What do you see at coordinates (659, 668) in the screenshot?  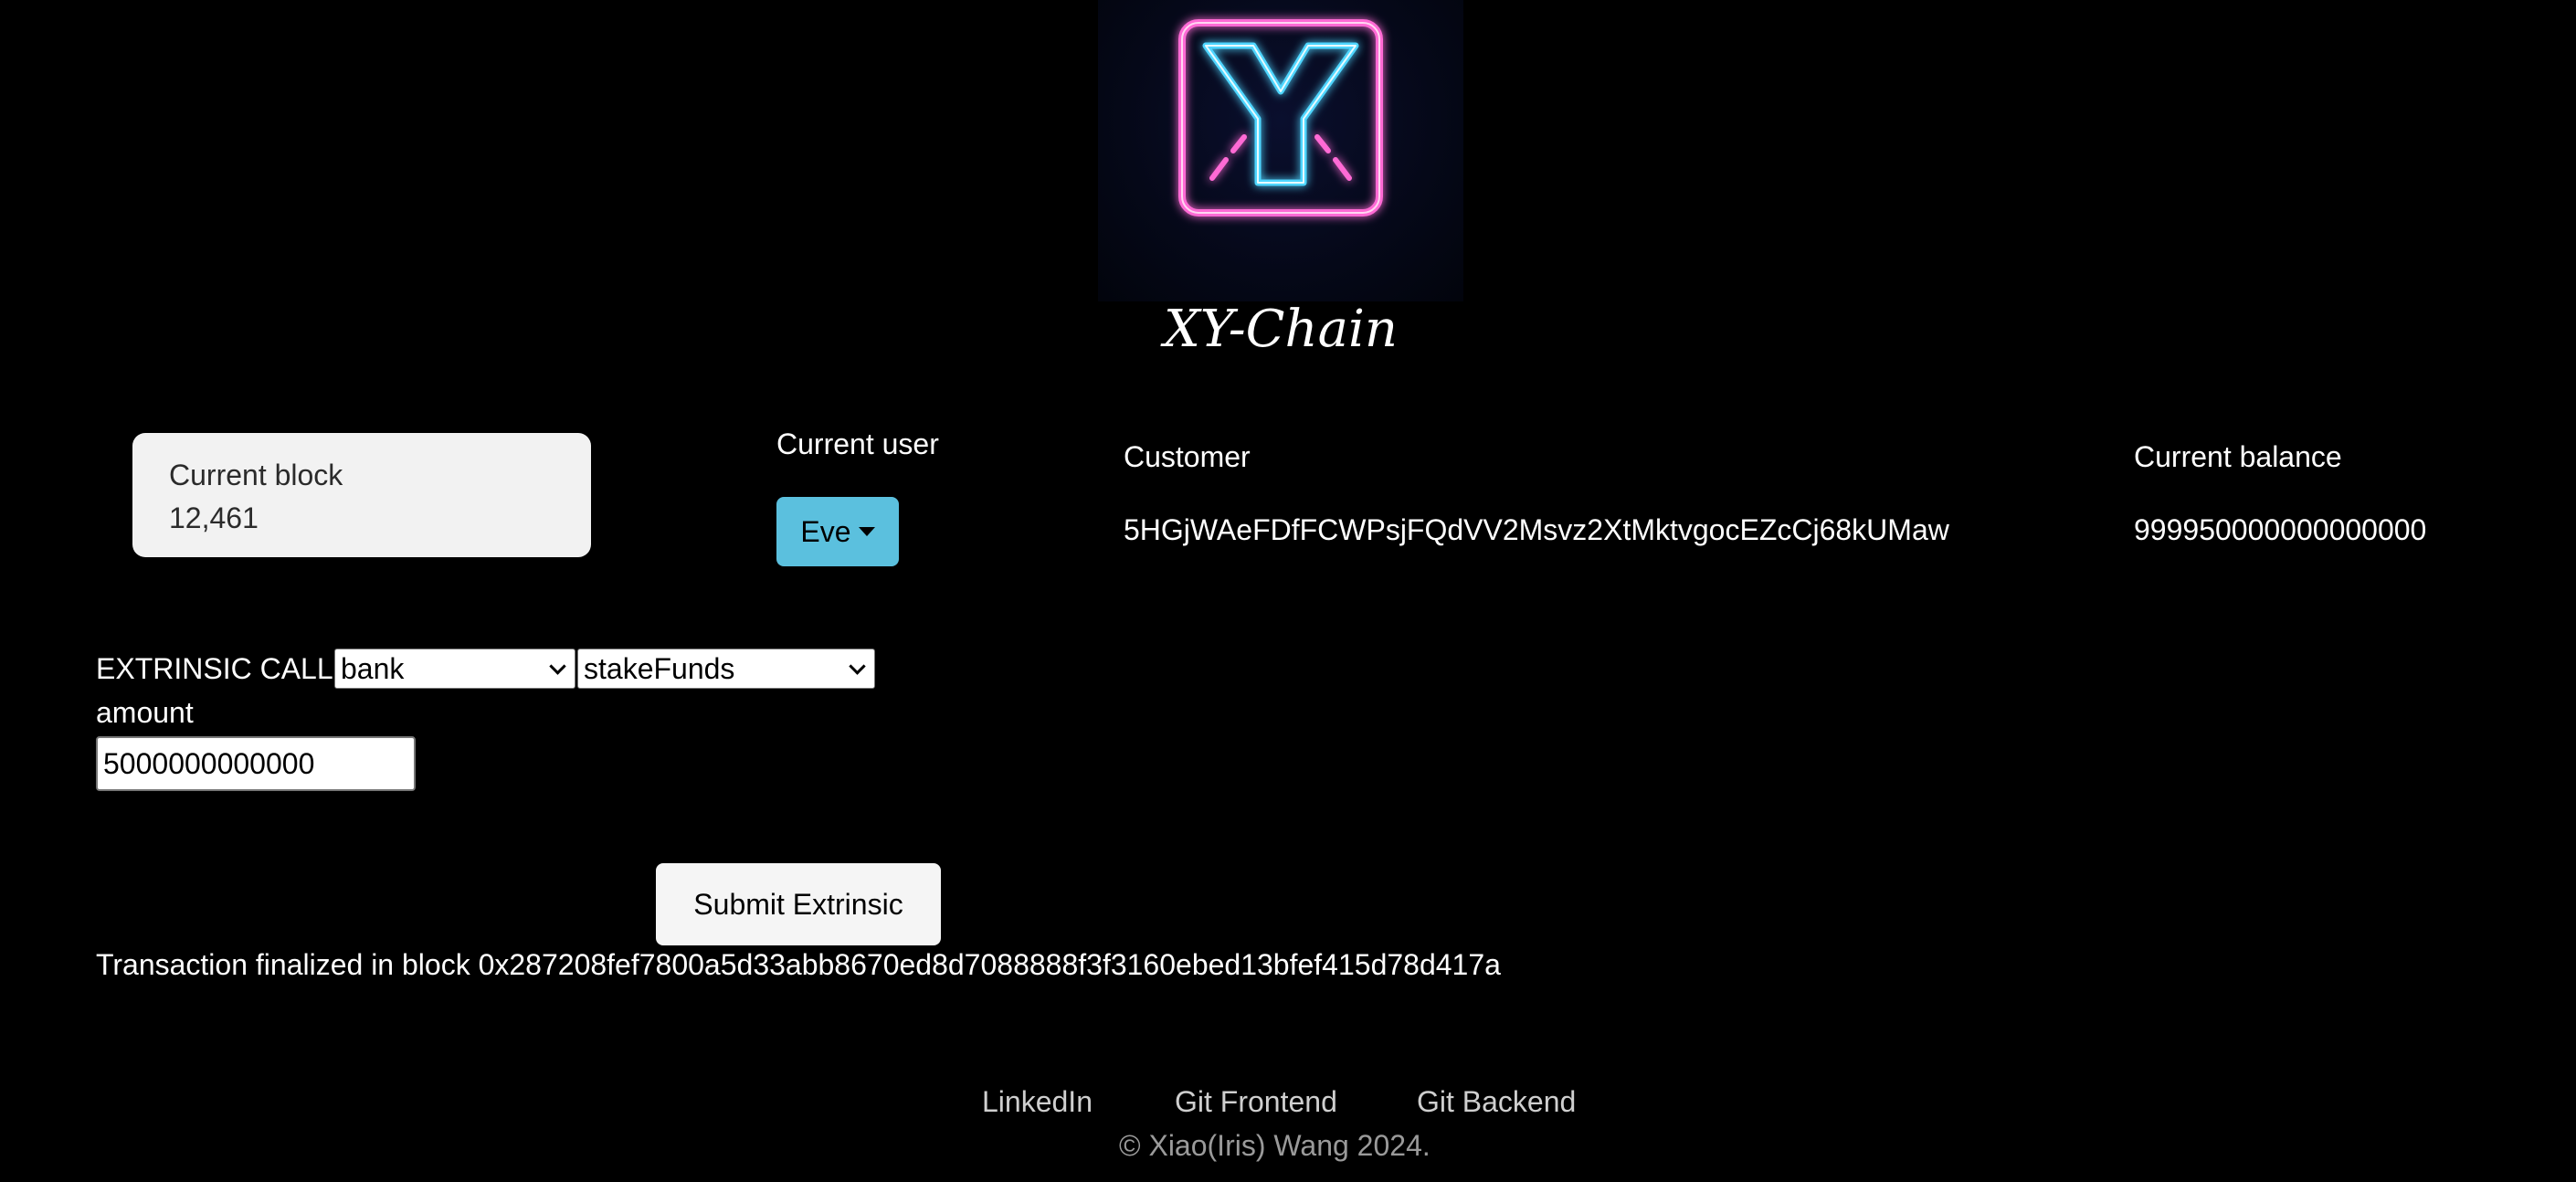 I see `call-select-value: stakeFunds` at bounding box center [659, 668].